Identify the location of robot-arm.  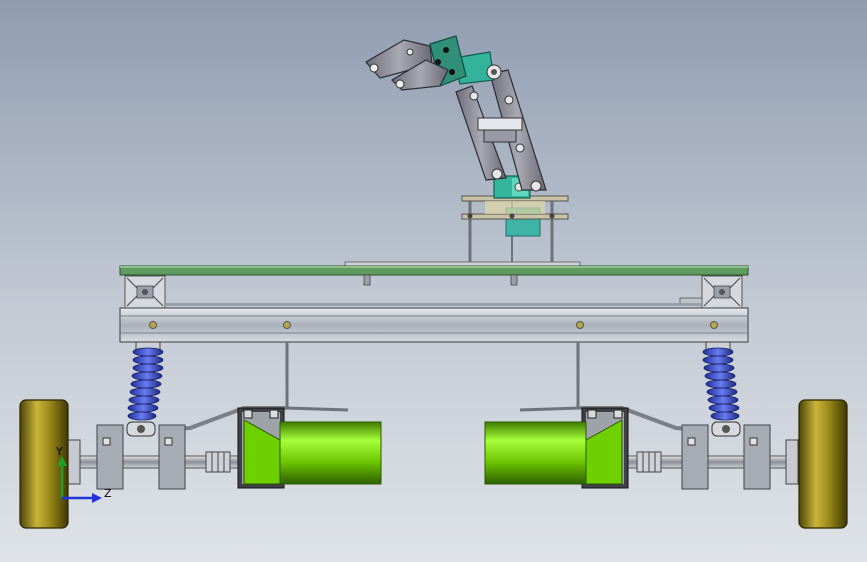
(462, 151).